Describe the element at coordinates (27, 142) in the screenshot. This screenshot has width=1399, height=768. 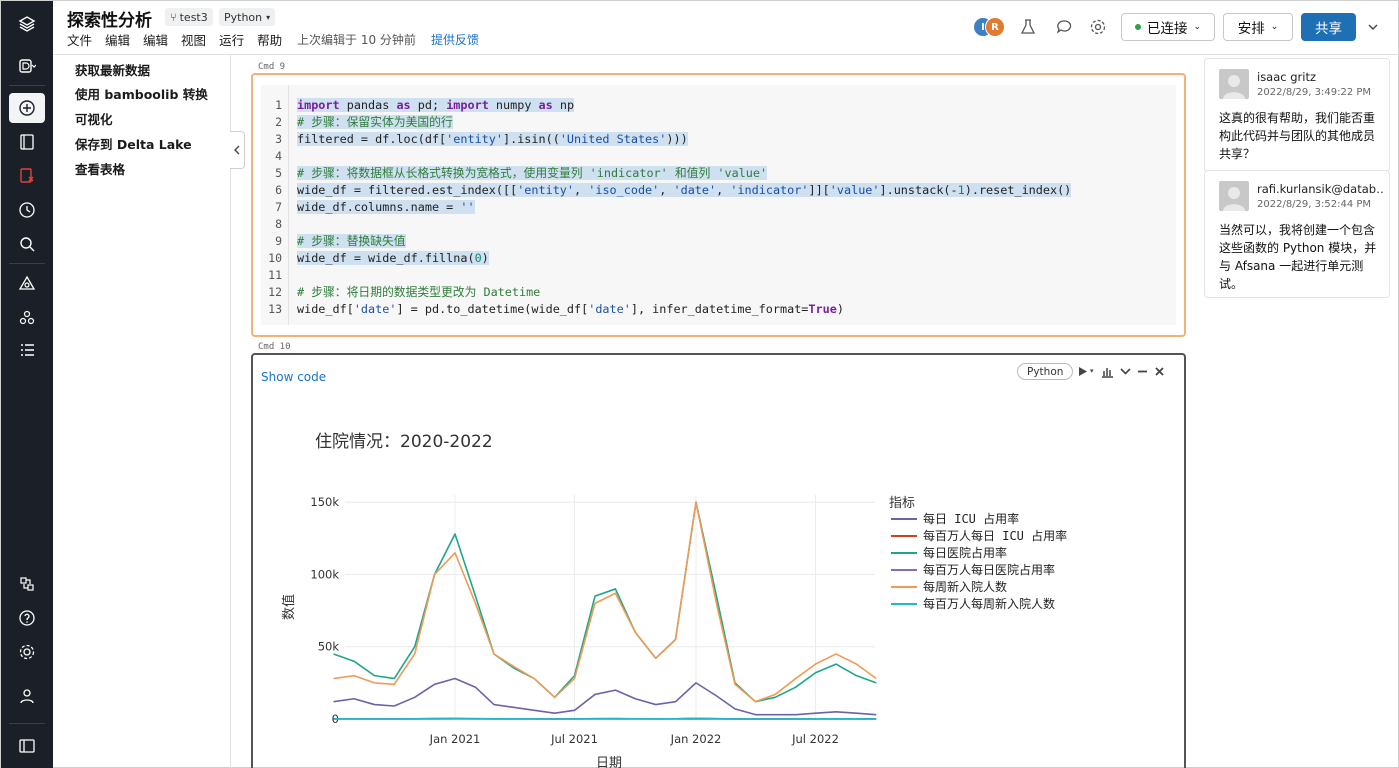
I see `workspace-icon` at that location.